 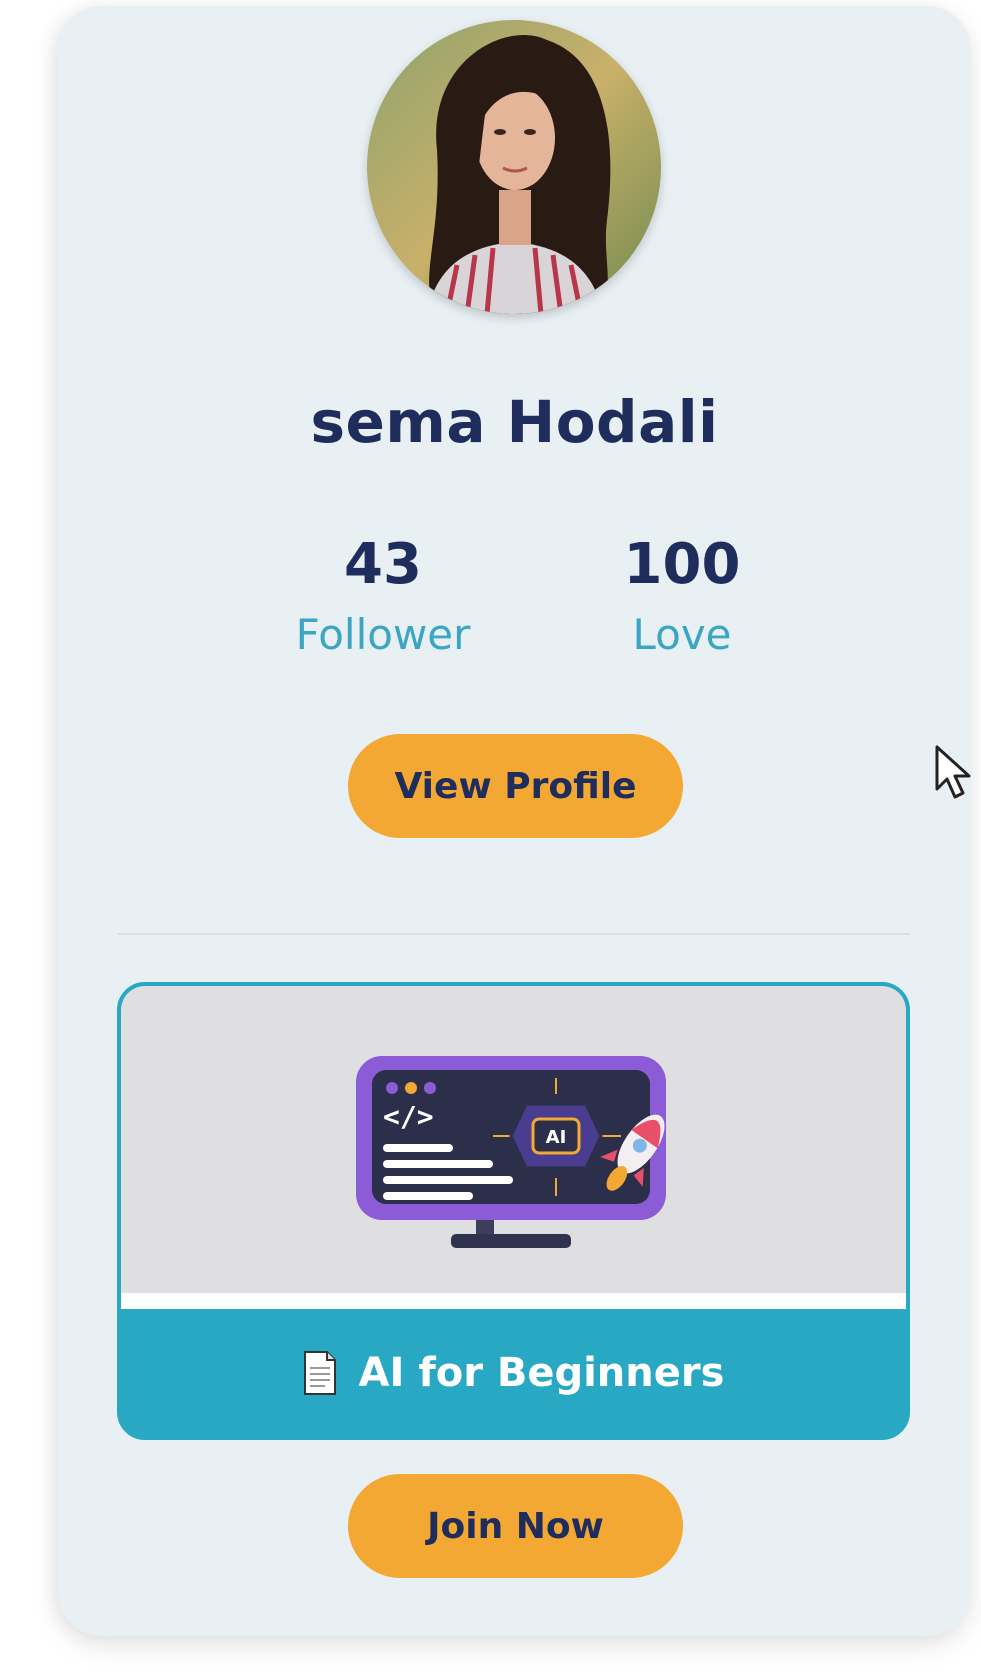 I want to click on profile-name: sema Hodali, so click(x=514, y=422).